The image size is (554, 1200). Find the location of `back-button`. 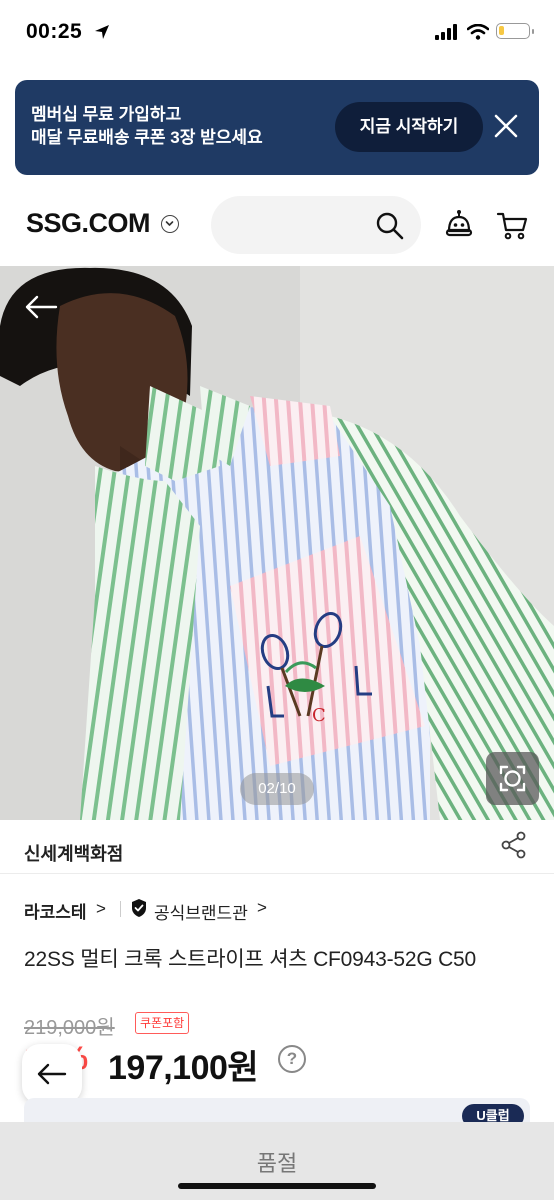

back-button is located at coordinates (52, 1074).